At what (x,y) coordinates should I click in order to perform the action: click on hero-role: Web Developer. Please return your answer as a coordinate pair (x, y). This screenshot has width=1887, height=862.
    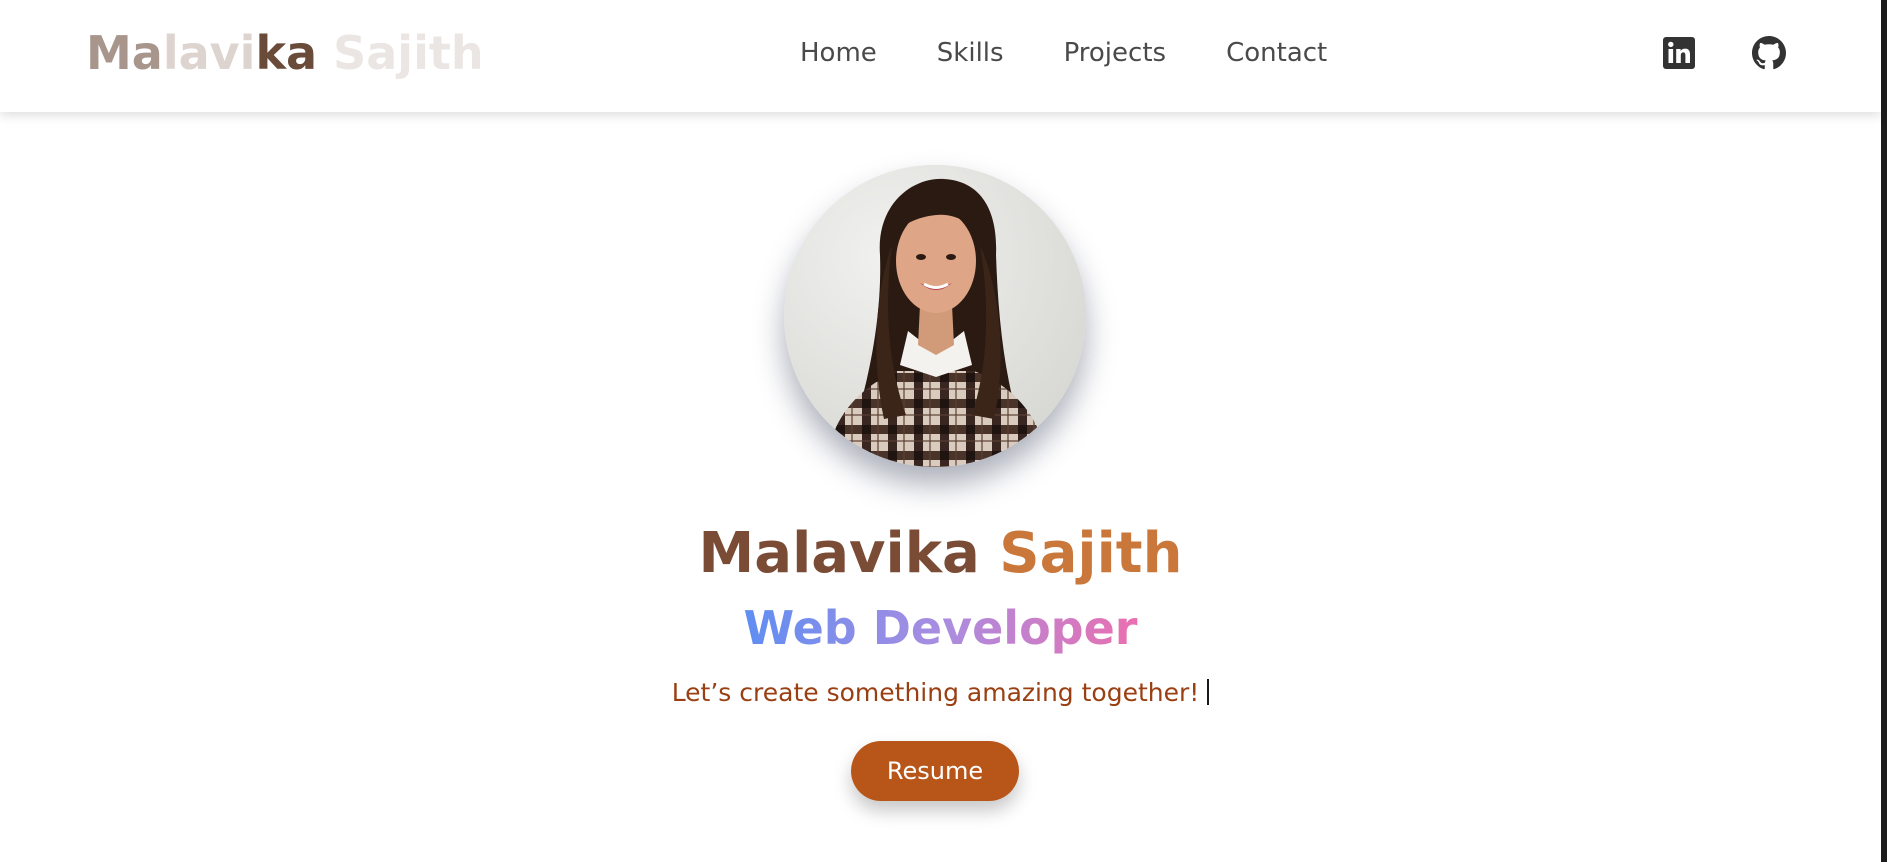
    Looking at the image, I should click on (940, 628).